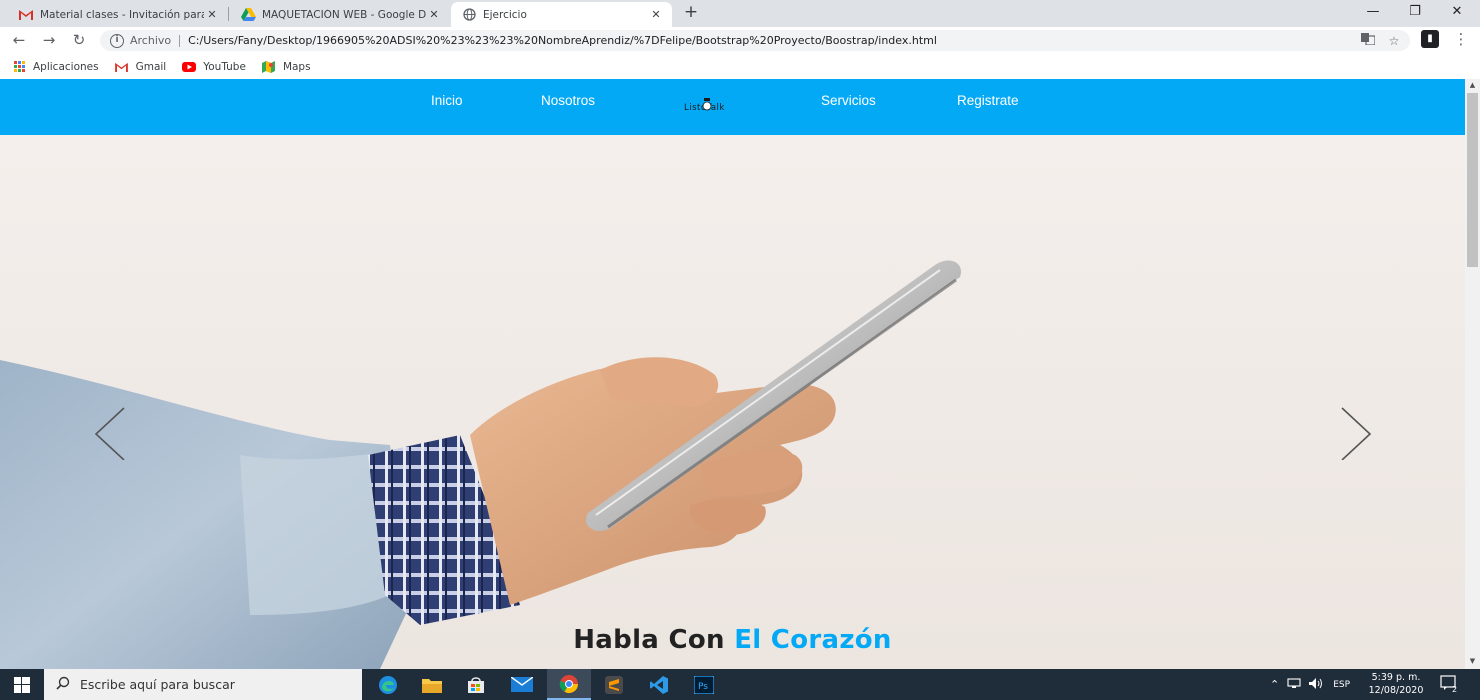 The image size is (1480, 700). I want to click on bookmark-label: YouTube, so click(224, 66).